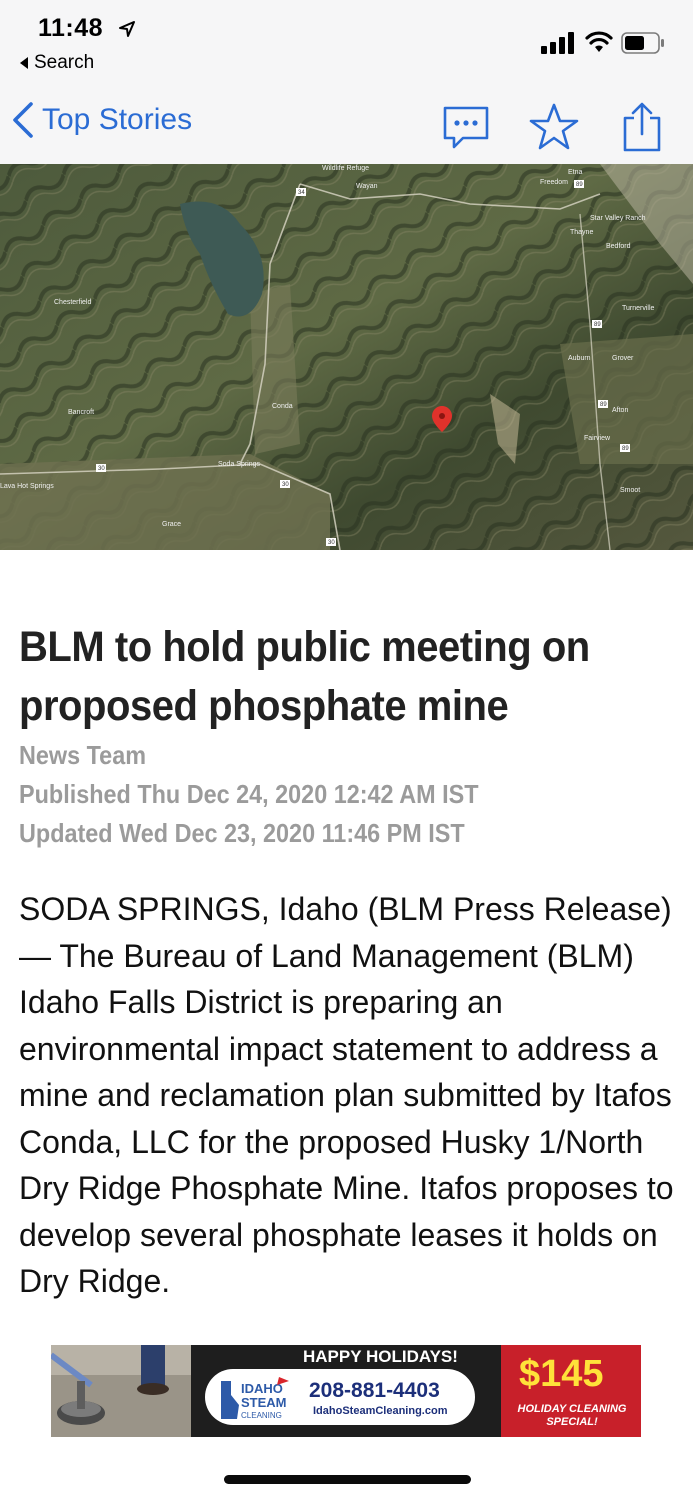  What do you see at coordinates (347, 1479) in the screenshot?
I see `home-indicator` at bounding box center [347, 1479].